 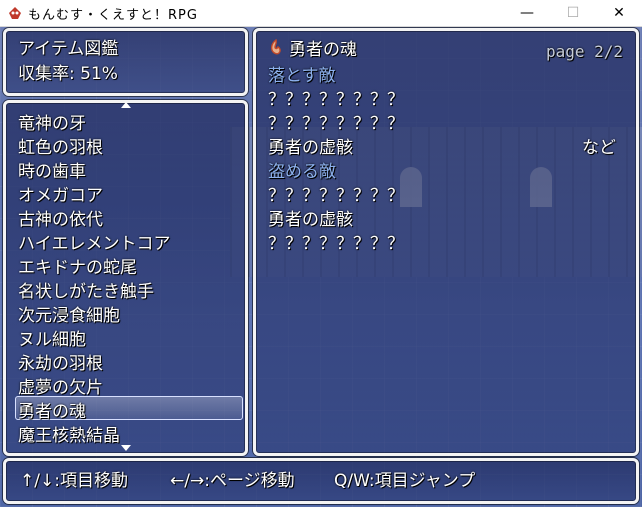 I want to click on list-item-selected: 勇者の魂, so click(x=52, y=412).